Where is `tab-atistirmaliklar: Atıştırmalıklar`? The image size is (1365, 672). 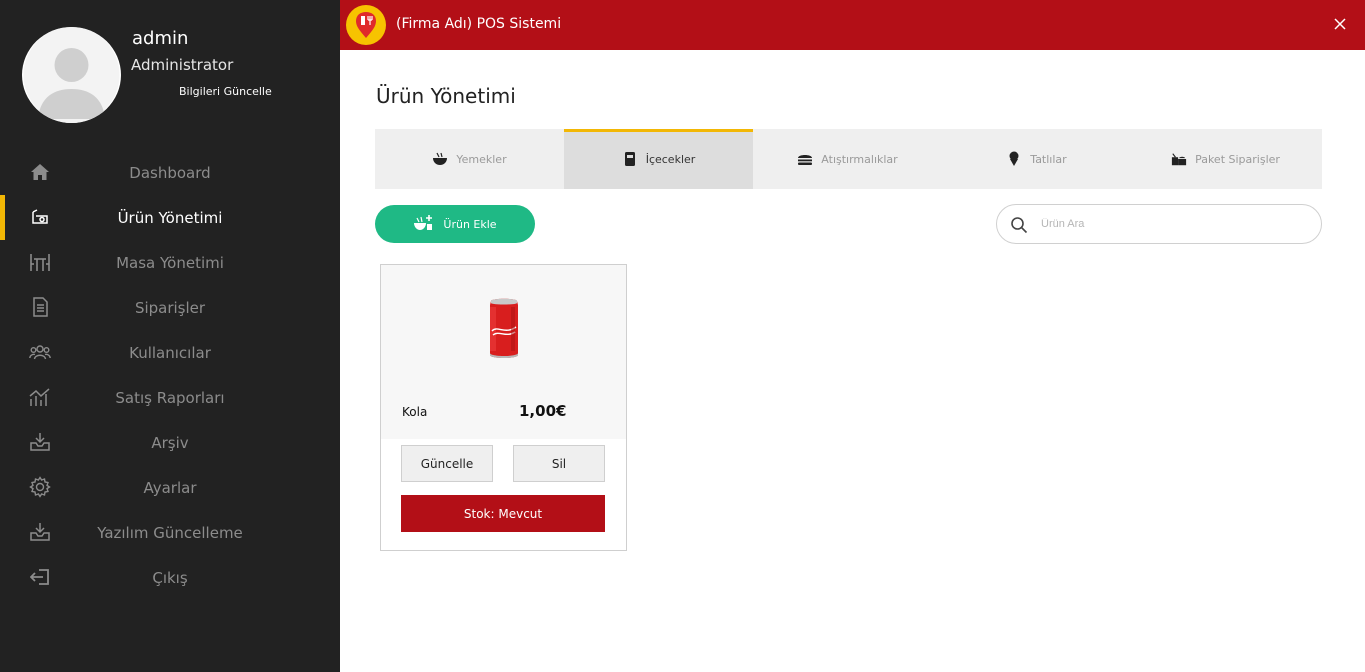
tab-atistirmaliklar: Atıştırmalıklar is located at coordinates (847, 159).